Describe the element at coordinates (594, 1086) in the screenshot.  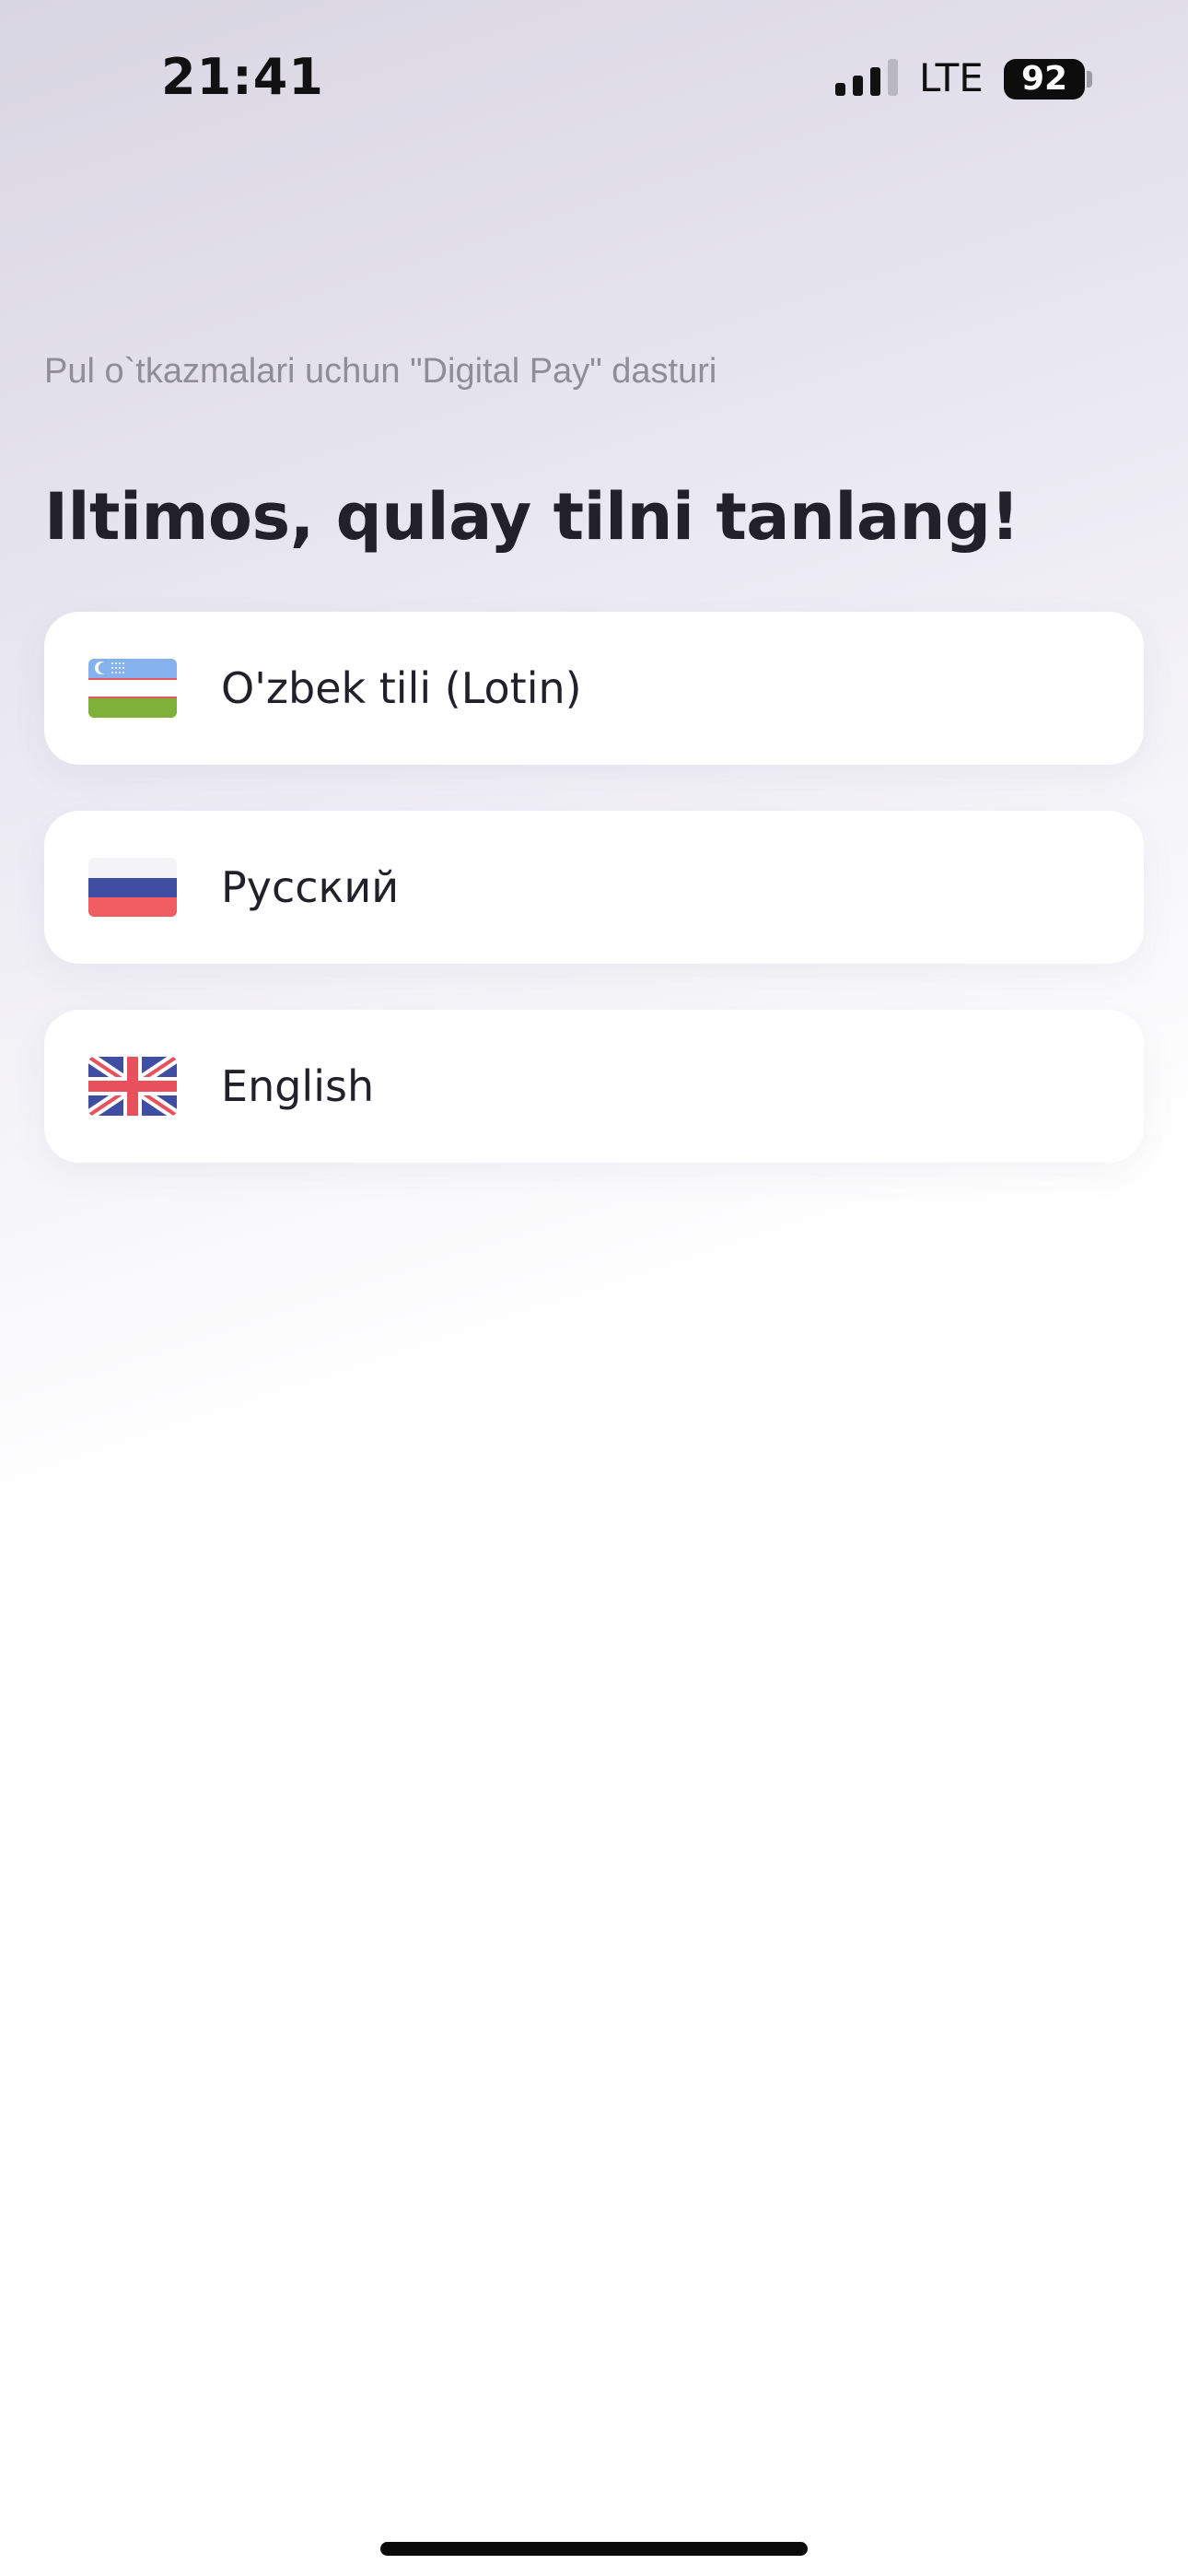
I see `language-option-english: English` at that location.